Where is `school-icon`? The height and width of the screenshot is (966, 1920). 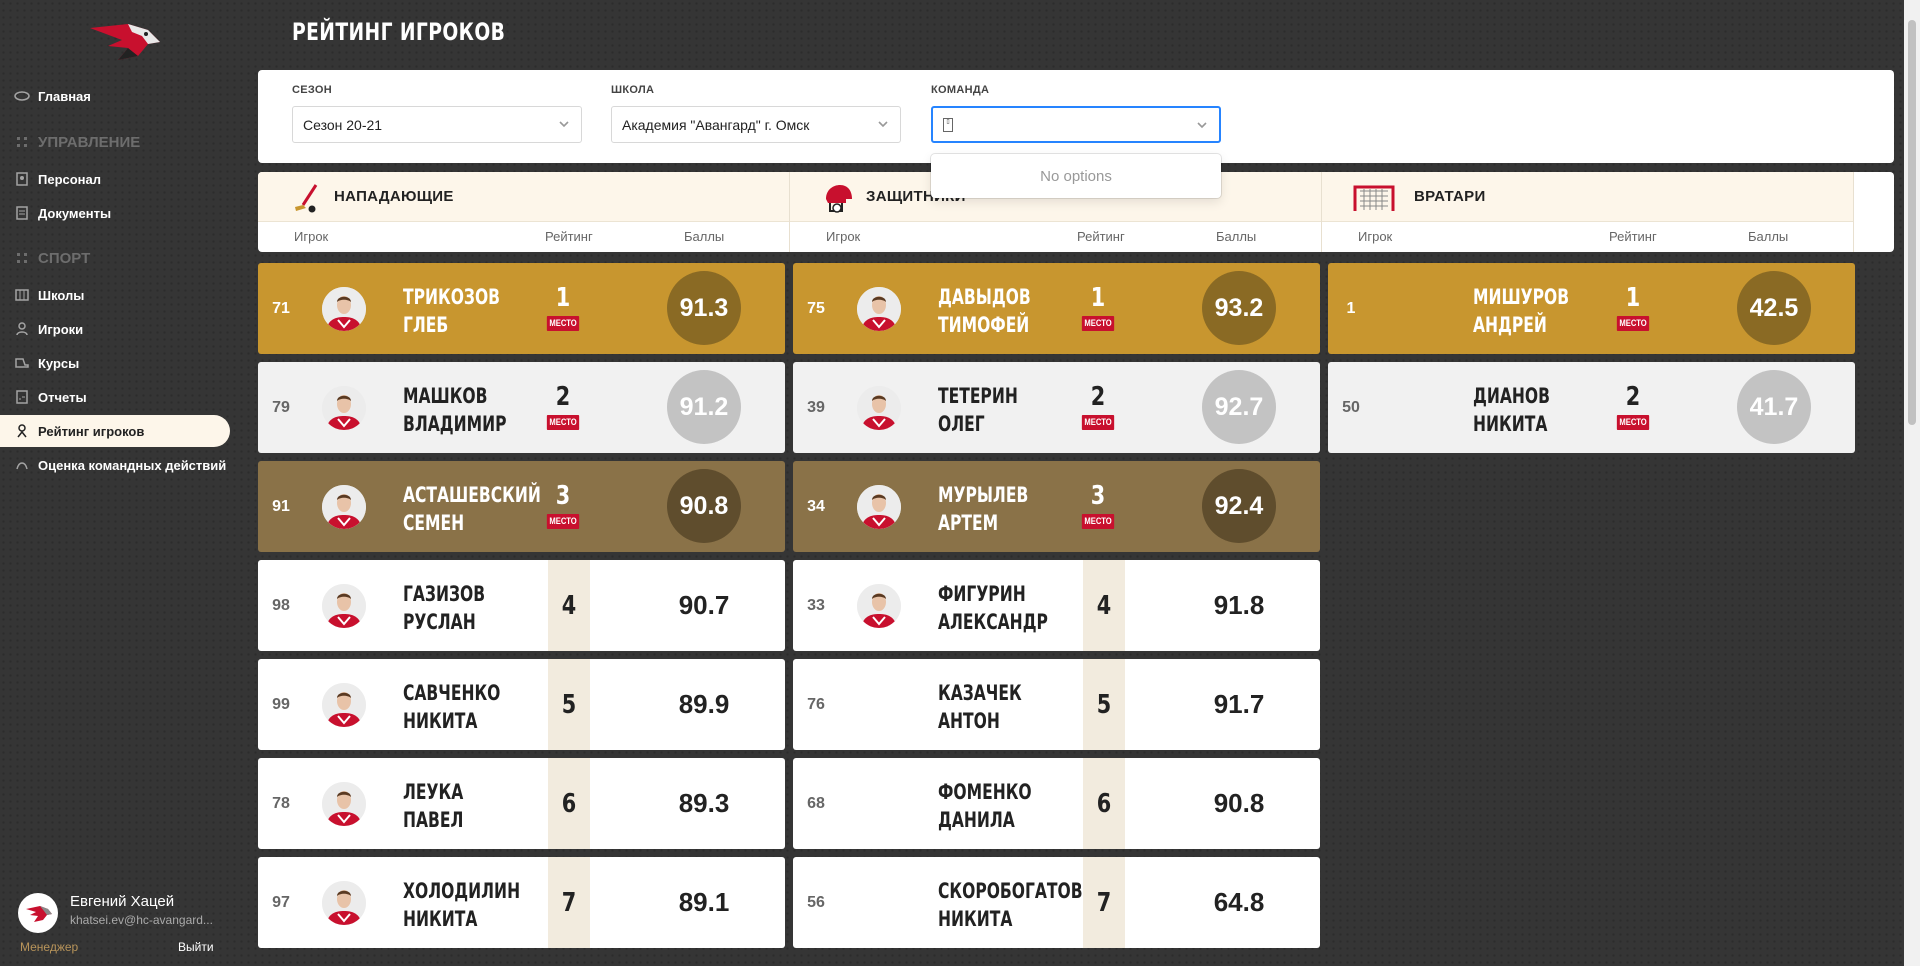 school-icon is located at coordinates (22, 295).